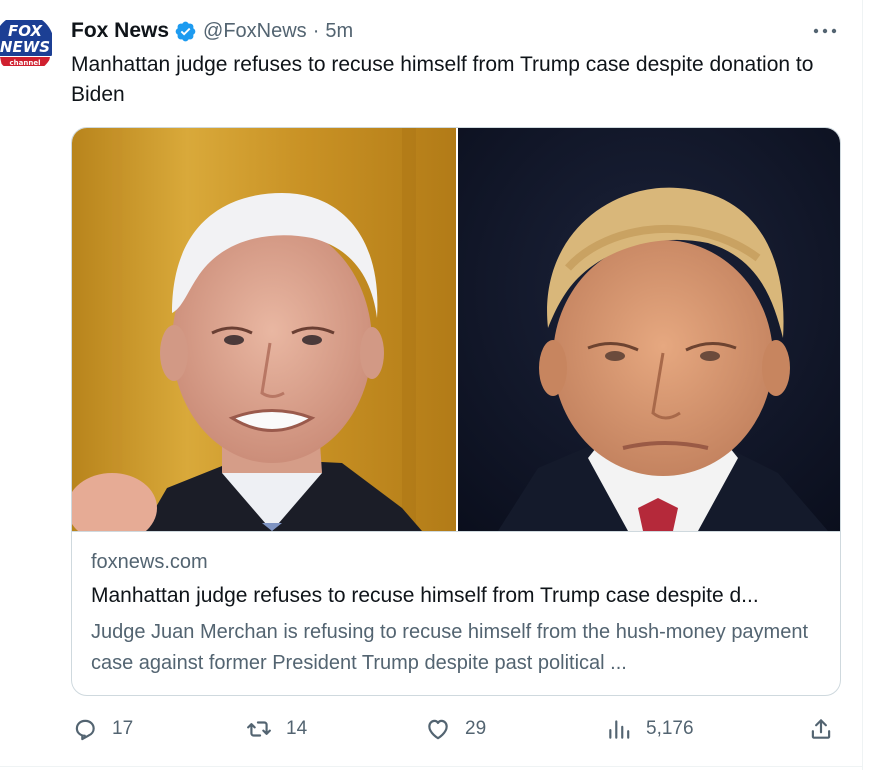 This screenshot has width=870, height=770. I want to click on avatar: FOX NEWS channel, so click(27, 44).